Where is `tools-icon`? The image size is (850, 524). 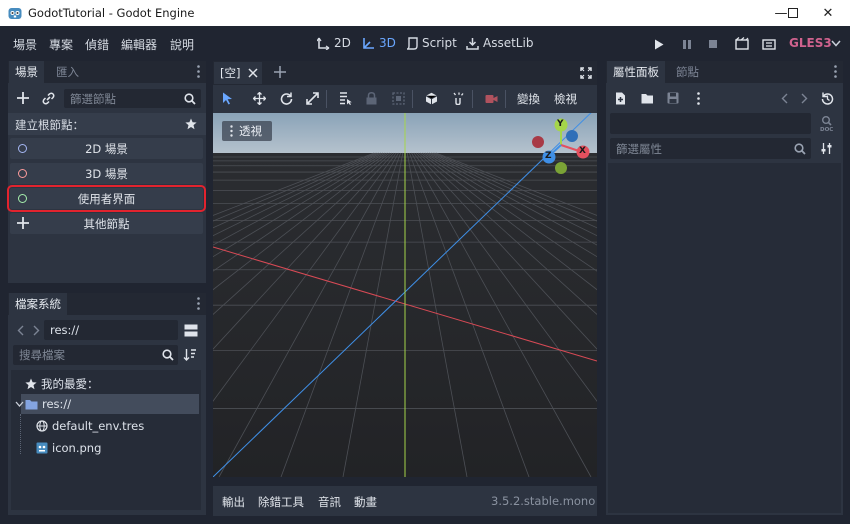
tools-icon is located at coordinates (826, 148).